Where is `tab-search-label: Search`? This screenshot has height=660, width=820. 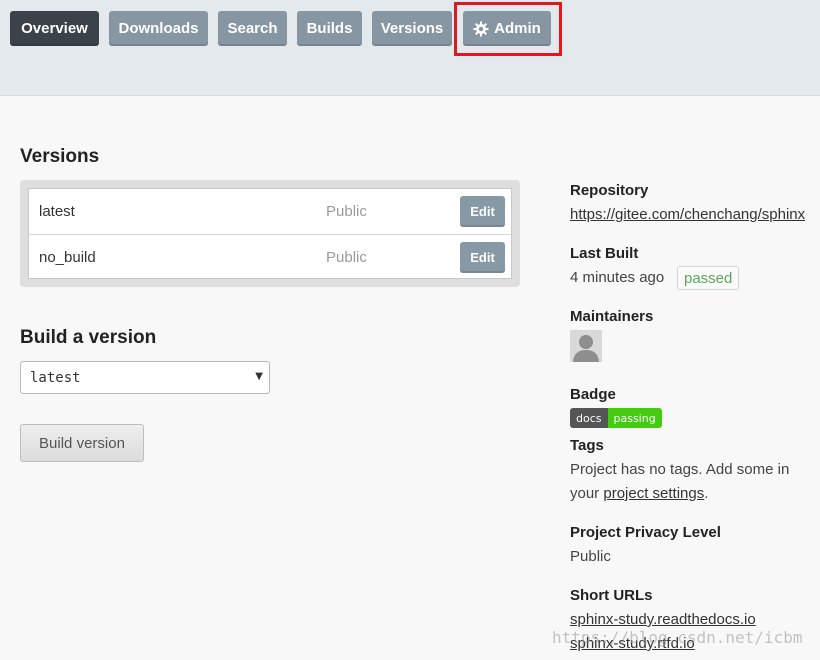
tab-search-label: Search is located at coordinates (252, 28).